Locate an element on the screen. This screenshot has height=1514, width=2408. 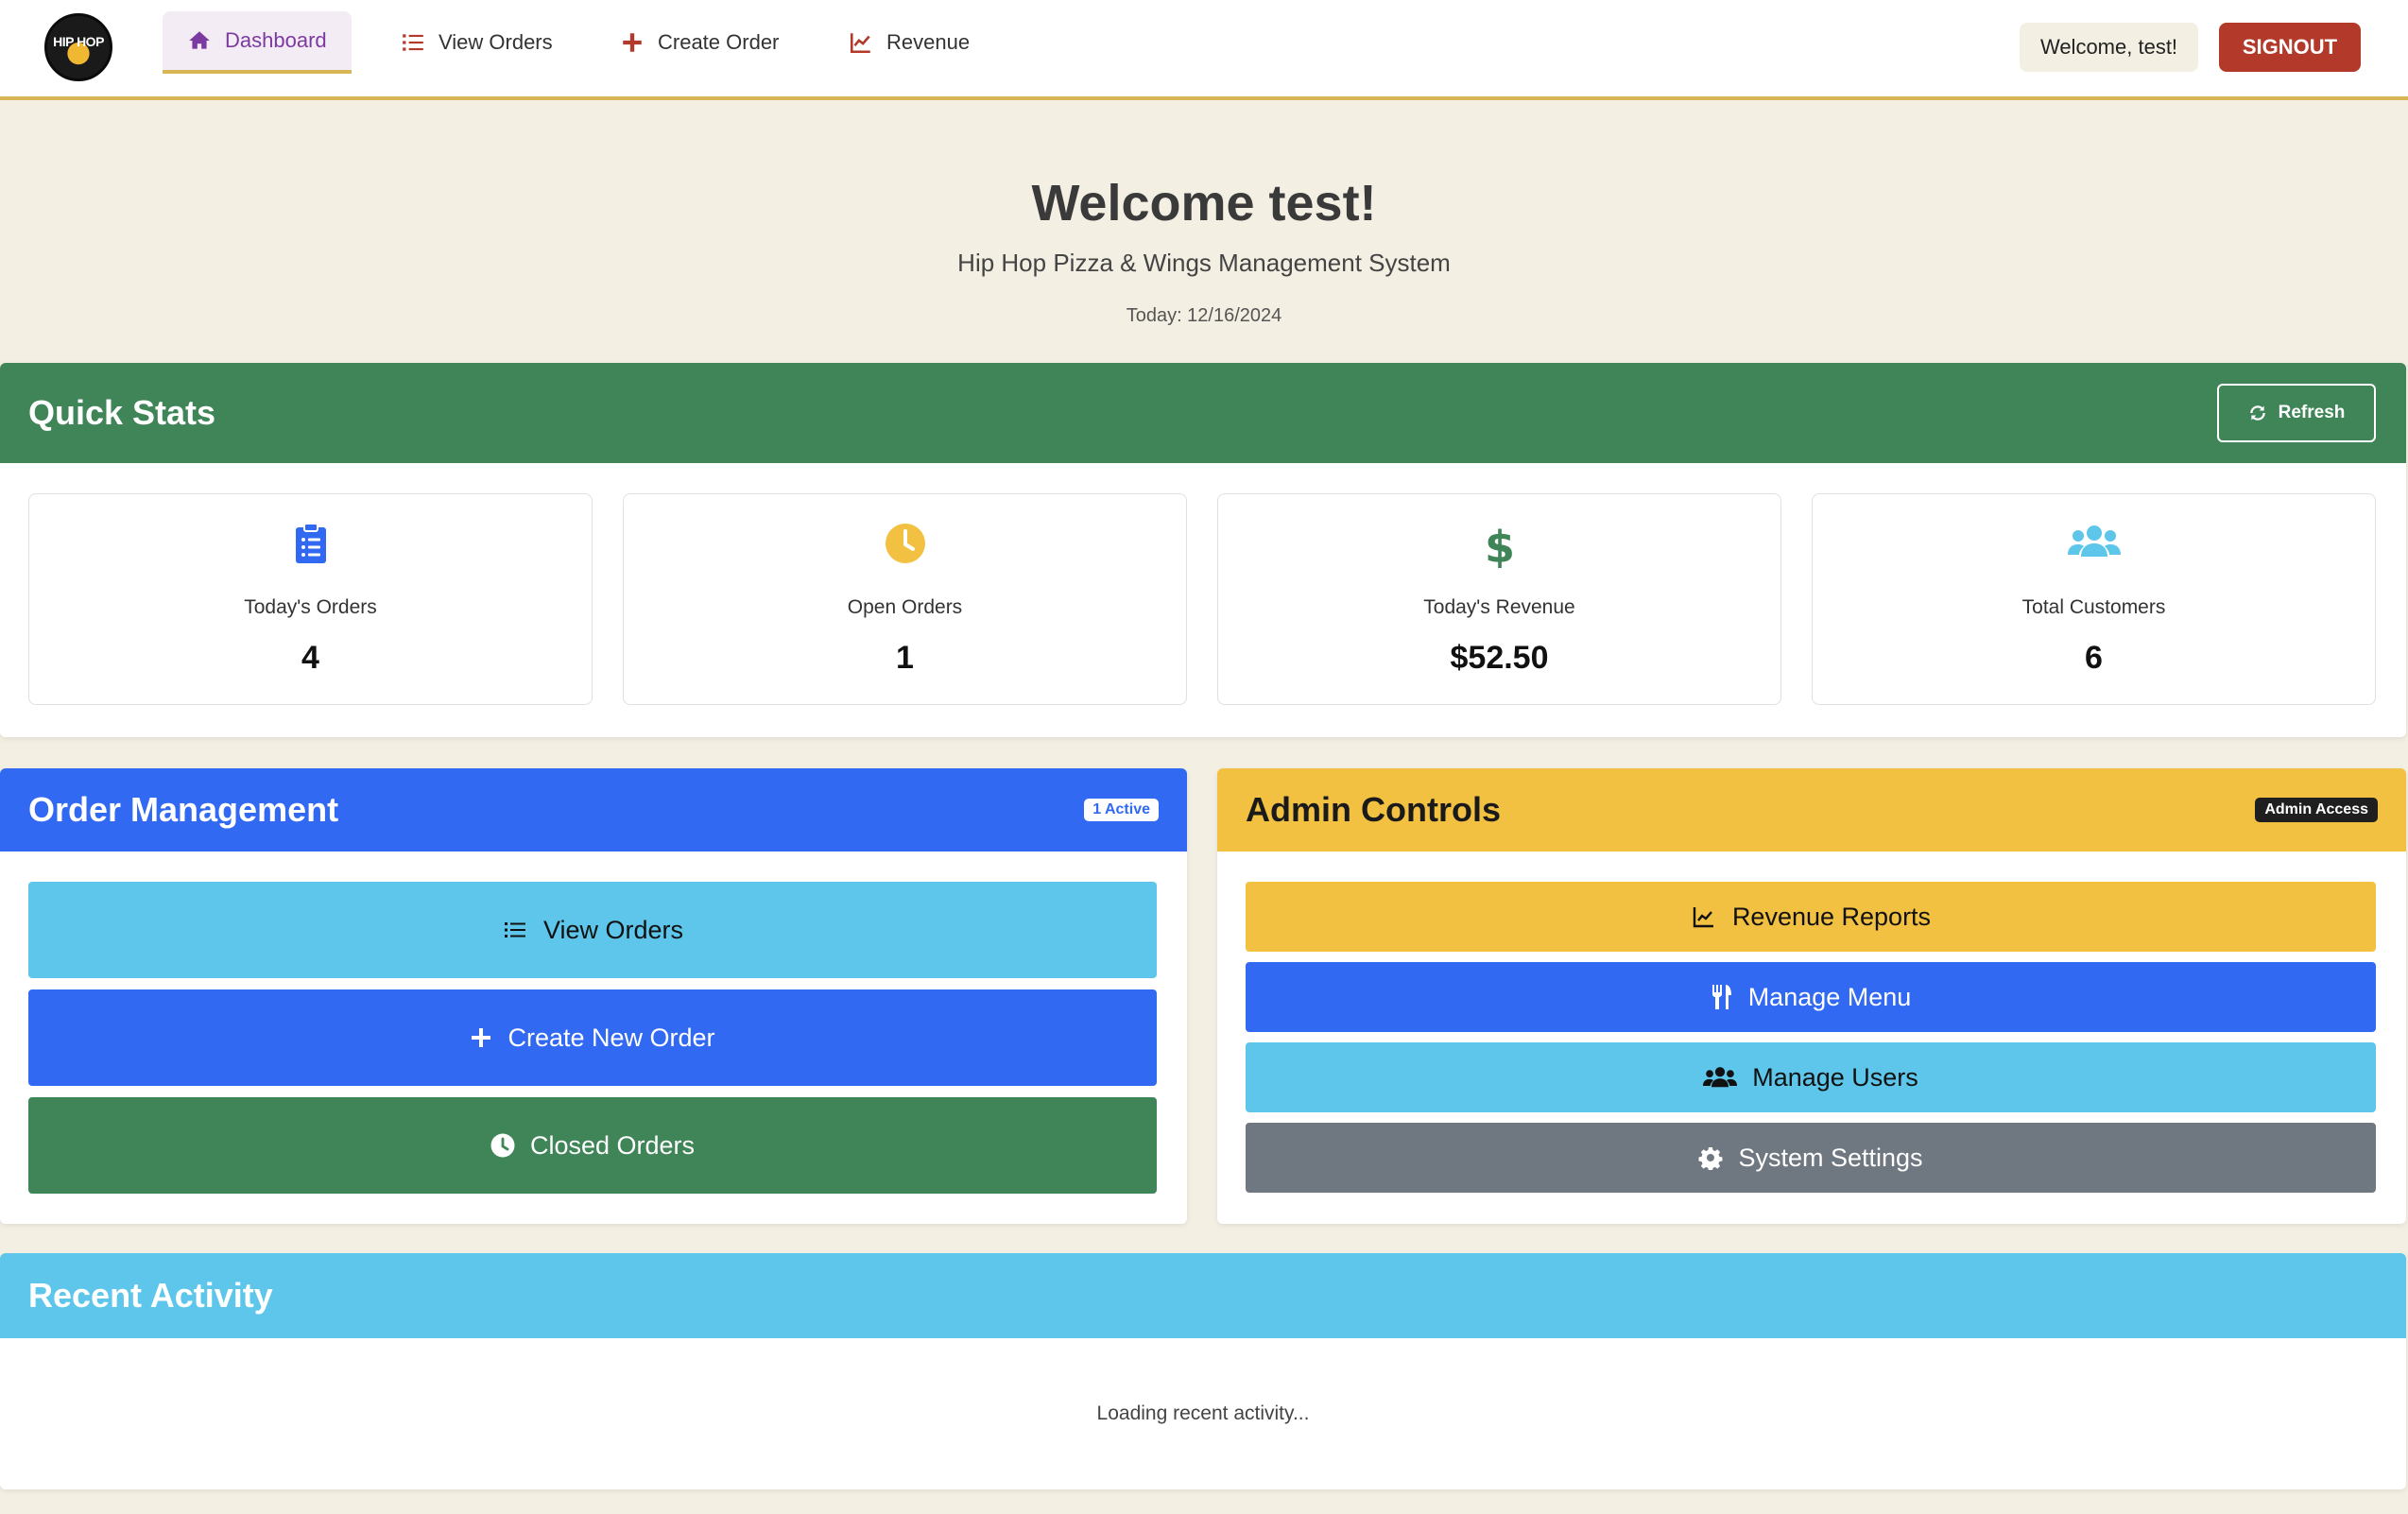
manage-users-button: Manage Users is located at coordinates (1811, 1077).